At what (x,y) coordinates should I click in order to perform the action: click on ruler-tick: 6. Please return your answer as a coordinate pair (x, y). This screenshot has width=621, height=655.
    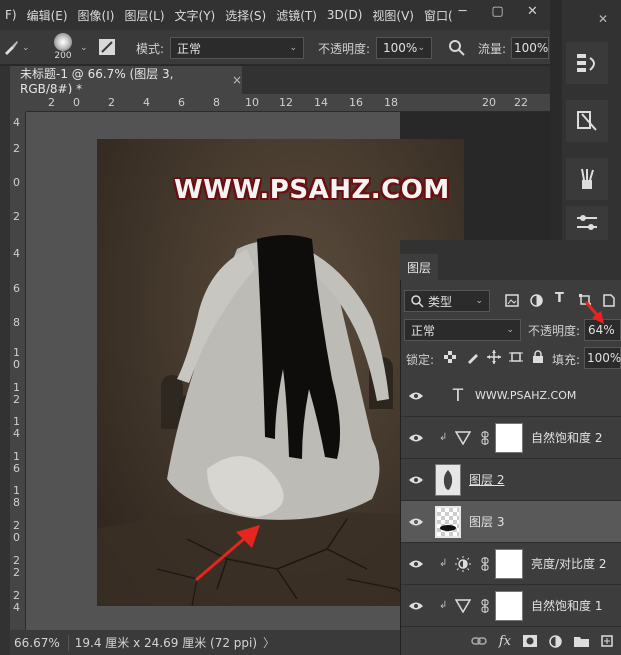
    Looking at the image, I should click on (16, 288).